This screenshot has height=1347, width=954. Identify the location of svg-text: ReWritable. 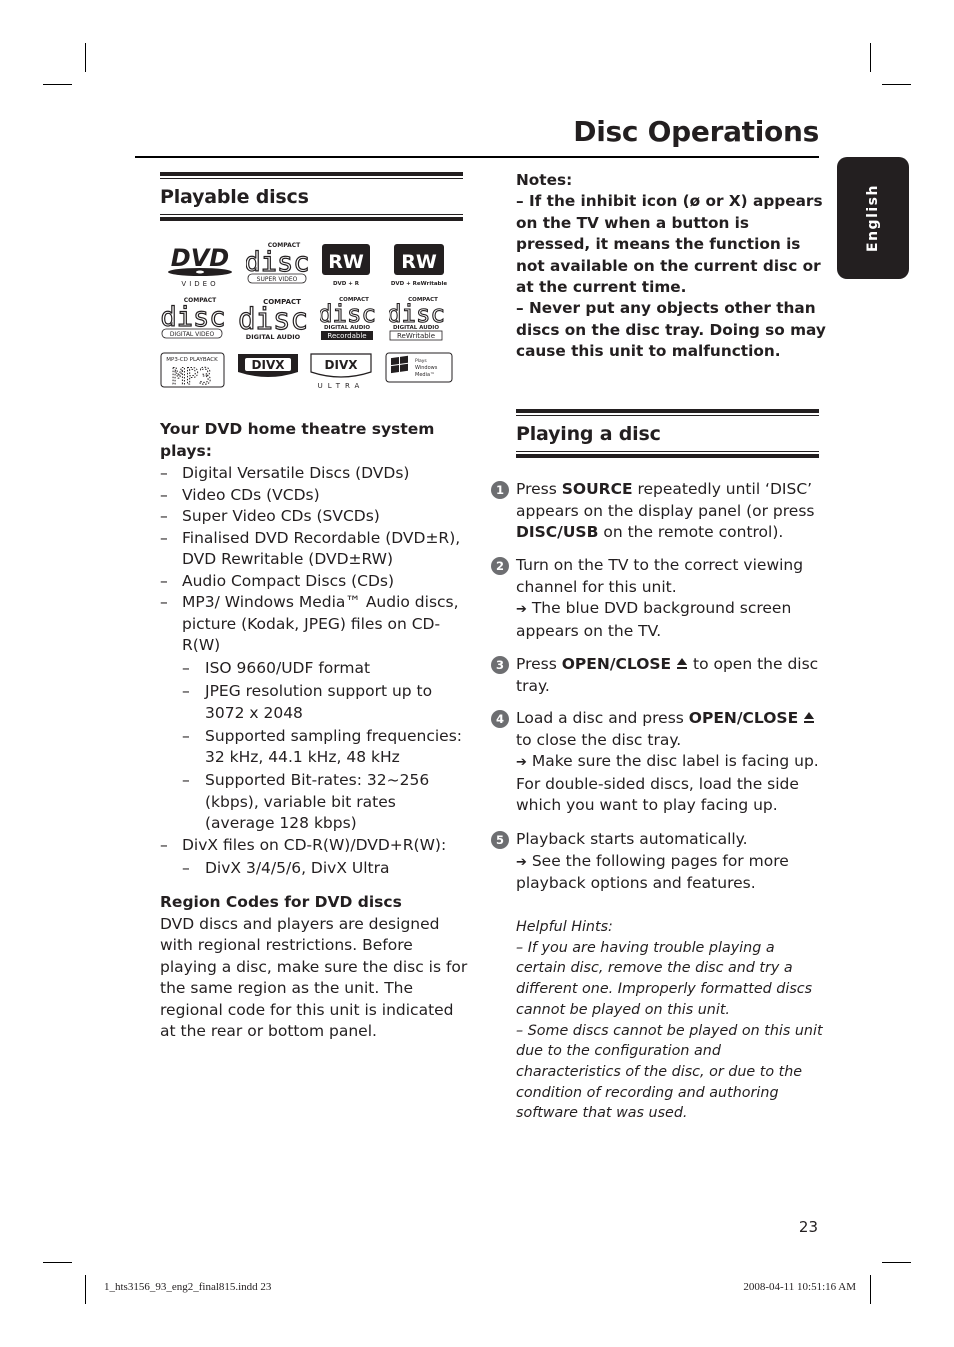
(416, 336).